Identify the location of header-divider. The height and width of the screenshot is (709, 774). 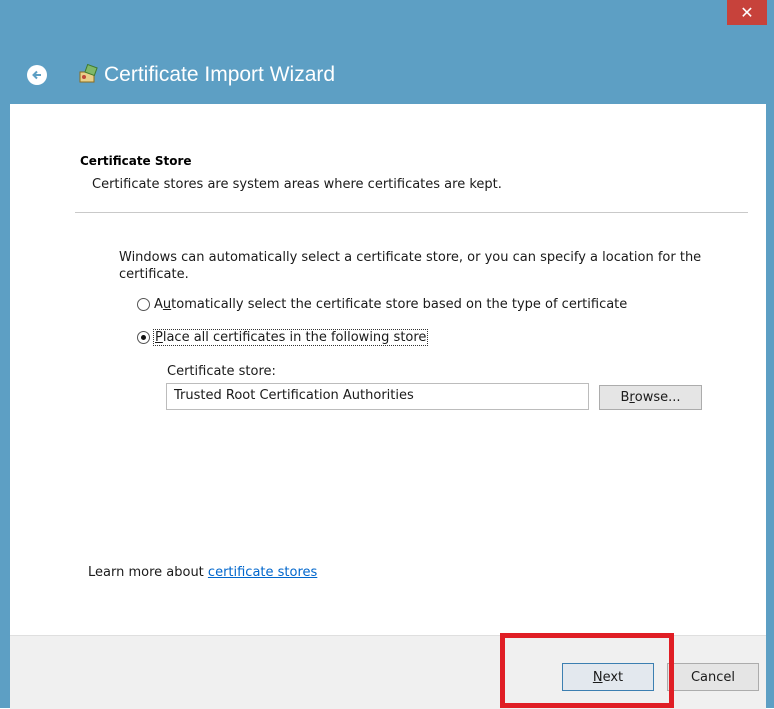
(411, 212).